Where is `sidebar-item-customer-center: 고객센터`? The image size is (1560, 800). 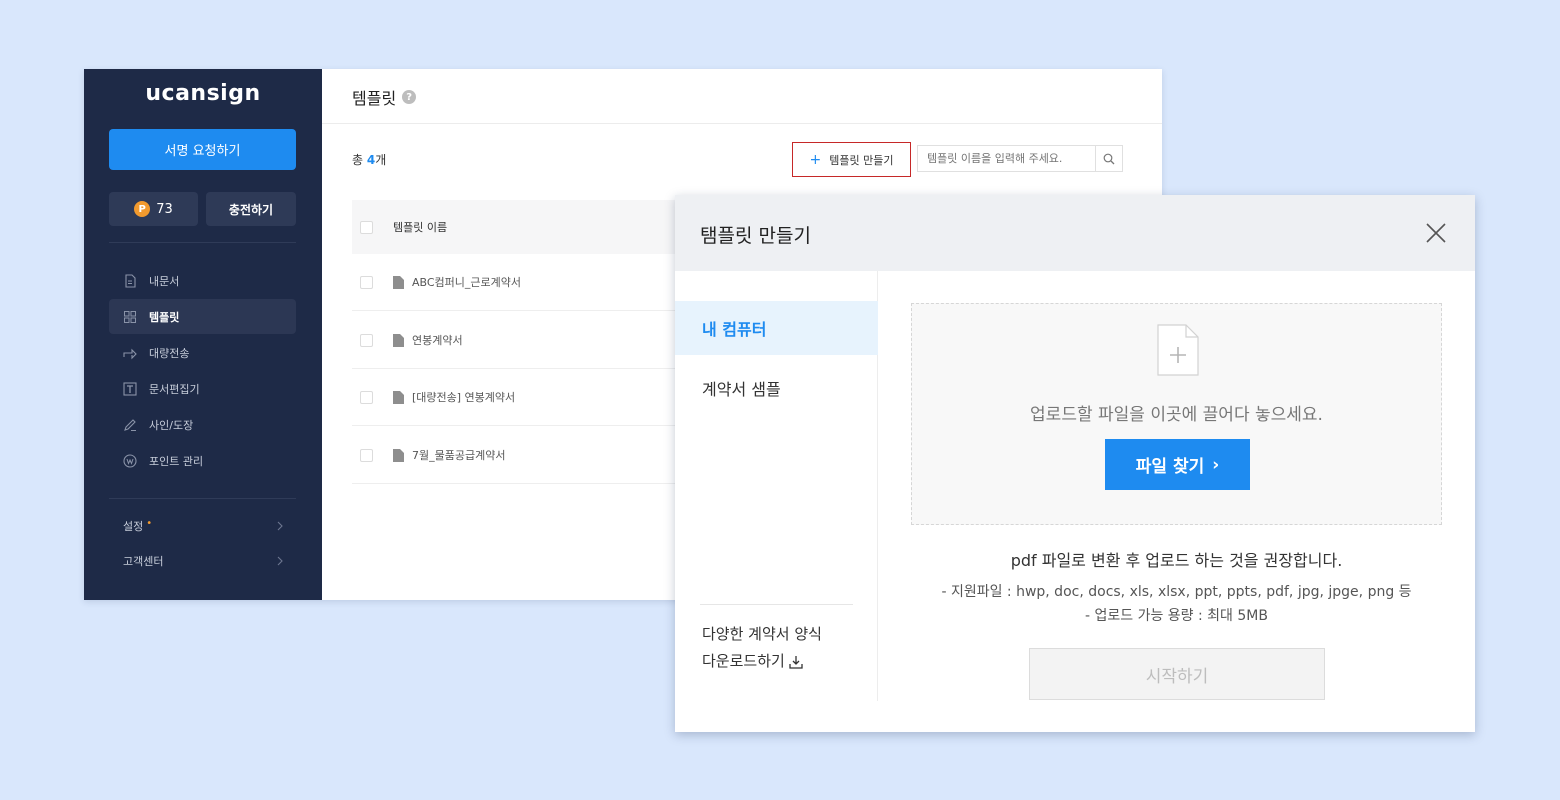
sidebar-item-customer-center: 고객센터 is located at coordinates (202, 561).